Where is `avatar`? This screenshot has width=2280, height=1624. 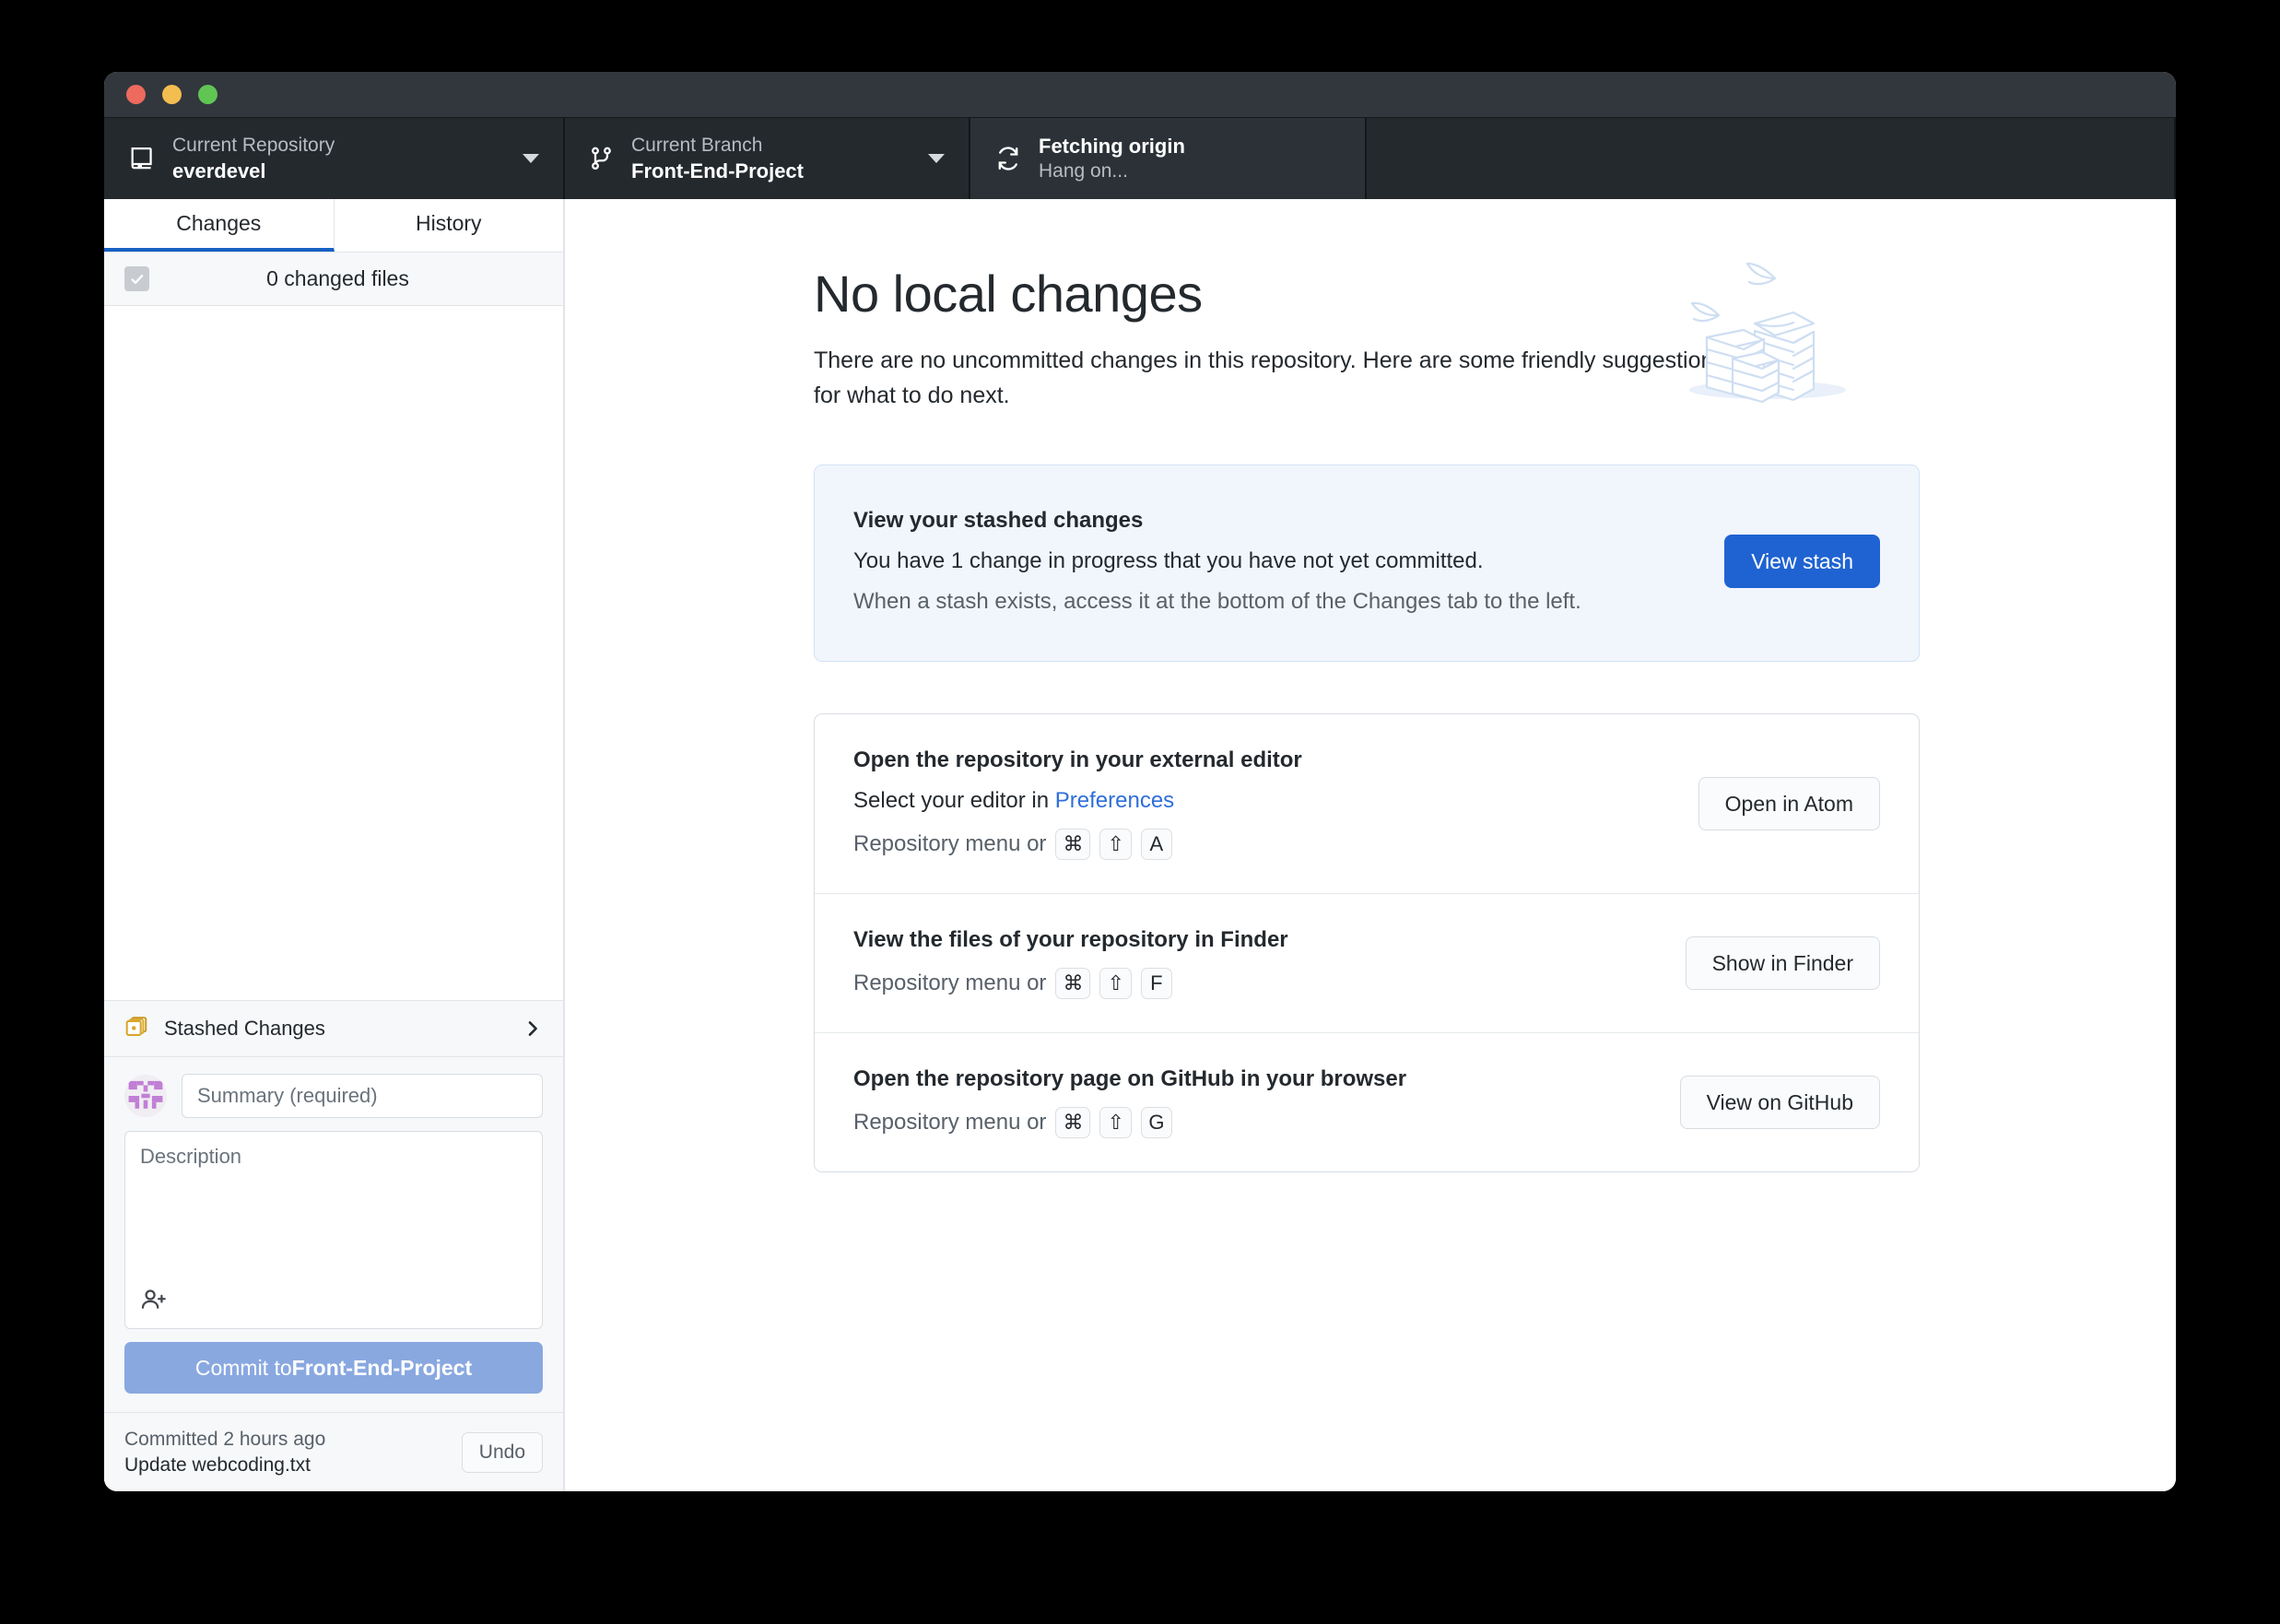 avatar is located at coordinates (145, 1096).